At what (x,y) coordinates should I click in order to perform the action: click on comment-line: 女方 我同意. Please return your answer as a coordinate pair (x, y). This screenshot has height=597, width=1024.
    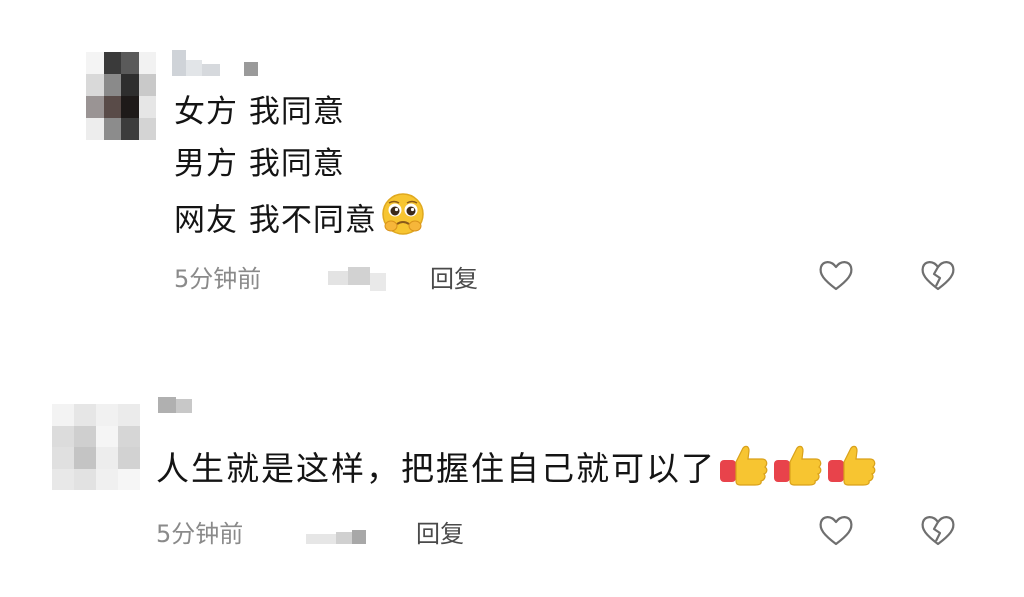
    Looking at the image, I should click on (259, 112).